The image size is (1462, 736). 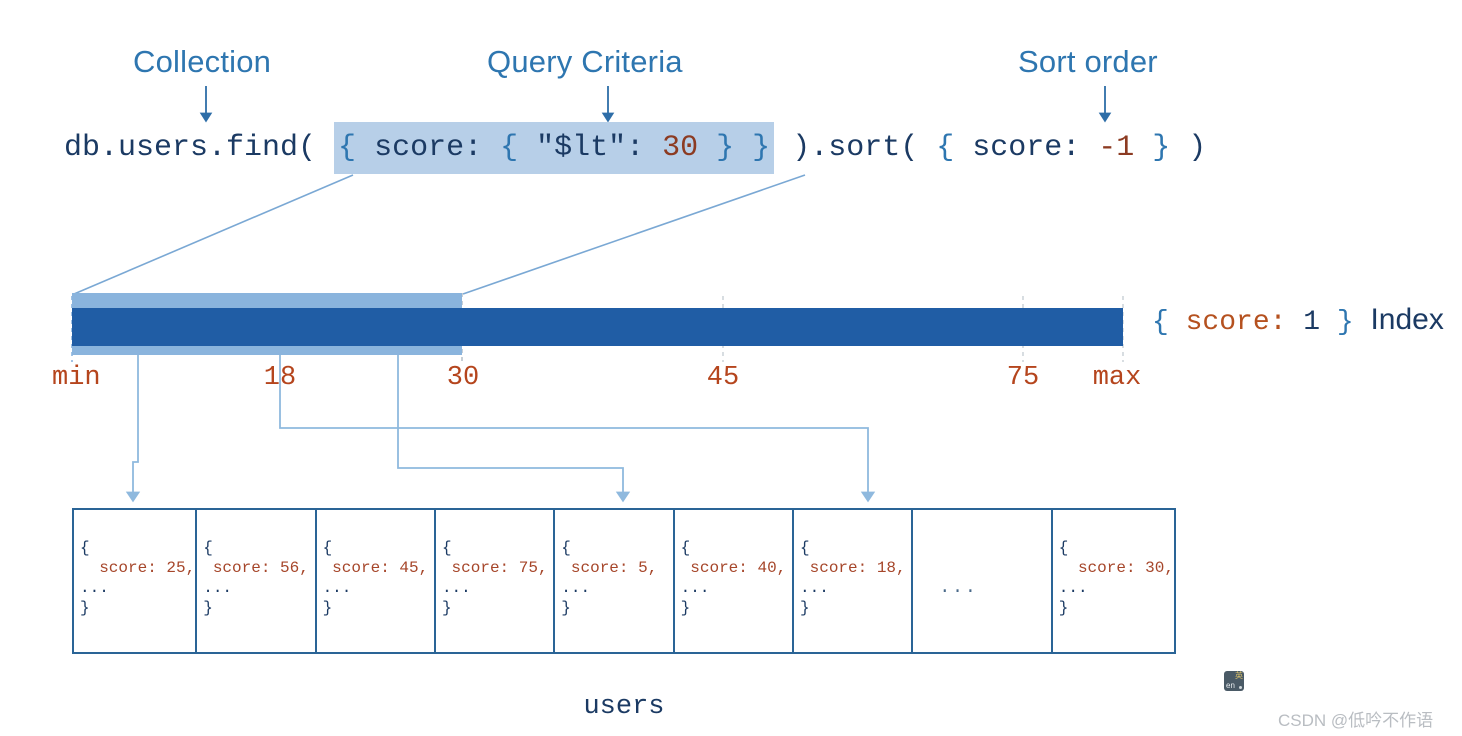 What do you see at coordinates (725, 148) in the screenshot?
I see `criteria-inner-close-brace: }` at bounding box center [725, 148].